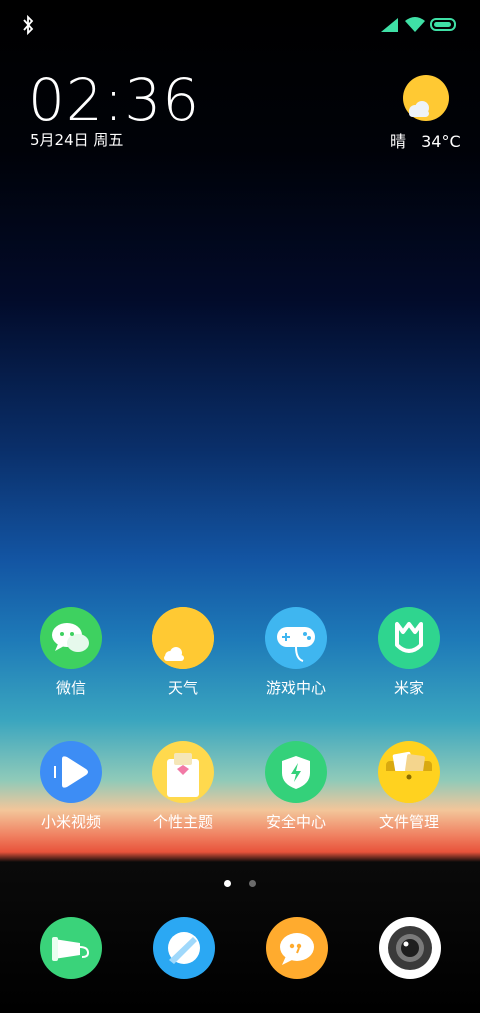  I want to click on app-security-center: 安全中心, so click(296, 786).